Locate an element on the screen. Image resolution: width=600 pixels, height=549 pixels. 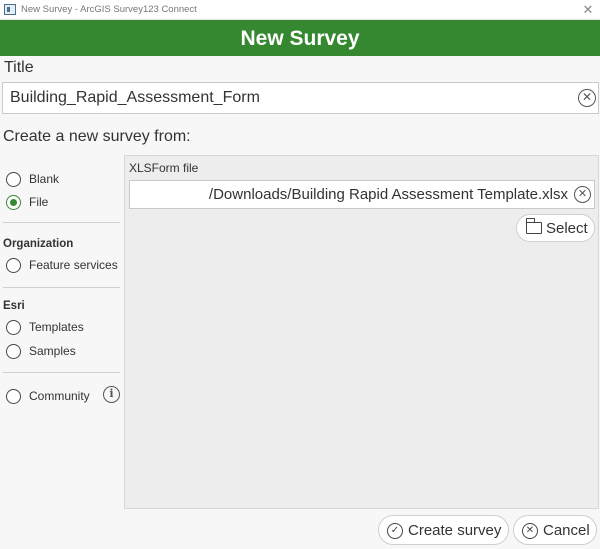
radio-templates-circle is located at coordinates (13, 327).